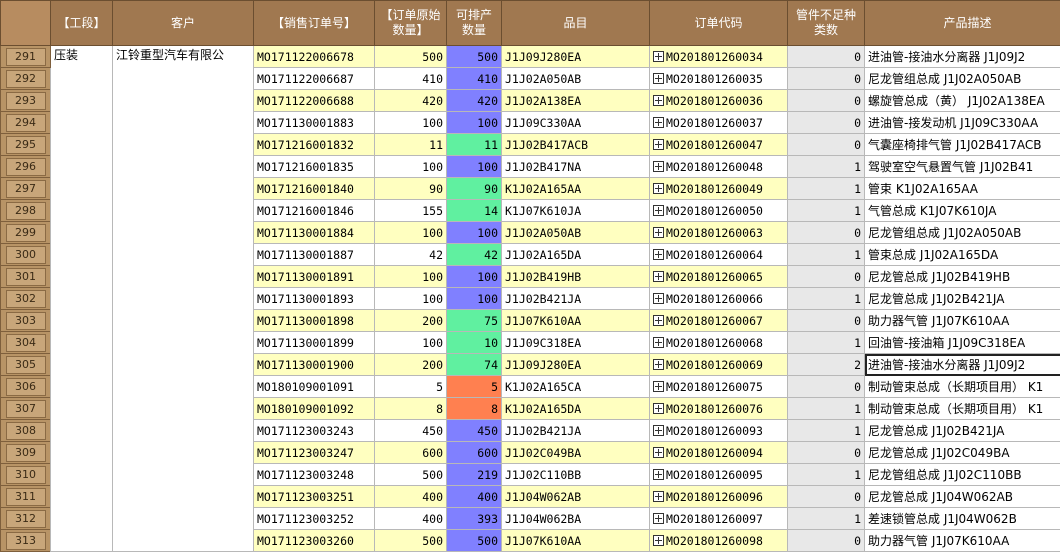  Describe the element at coordinates (81, 298) in the screenshot. I see `section-cell: 压装` at that location.